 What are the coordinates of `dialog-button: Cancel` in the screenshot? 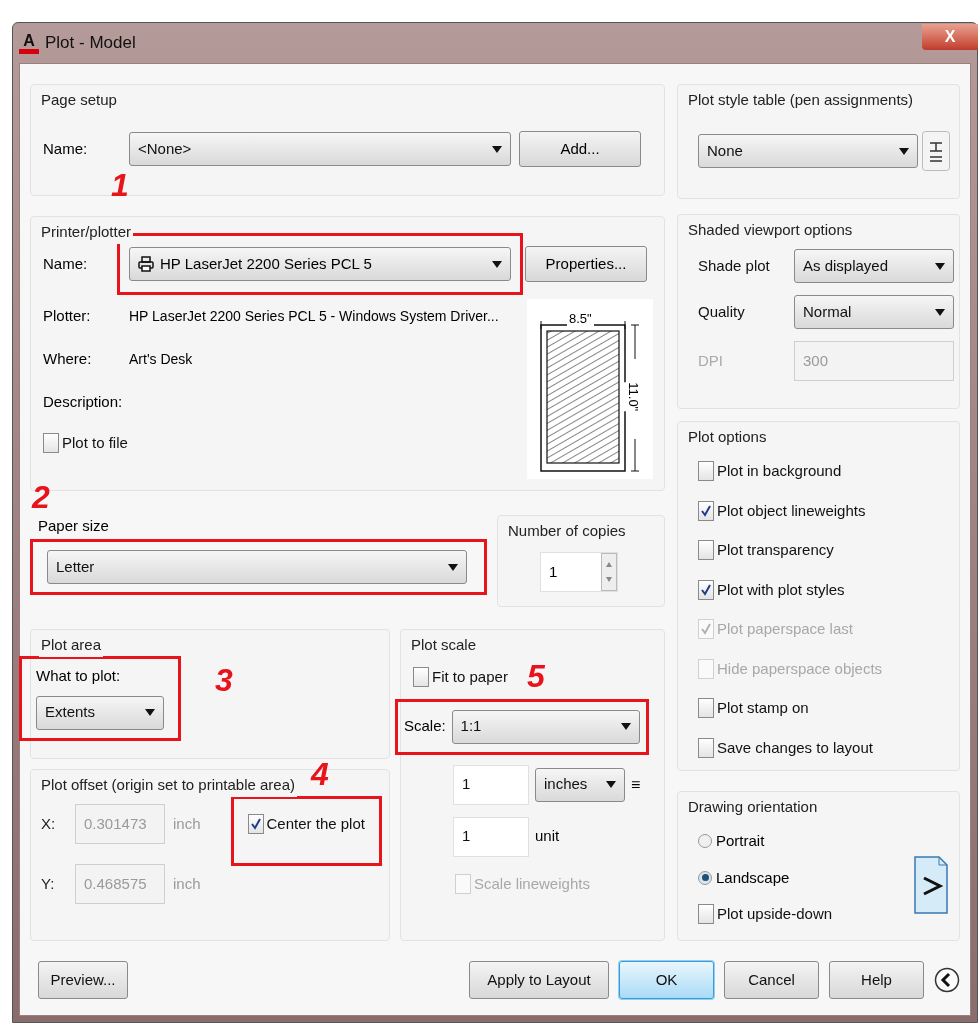 It's located at (771, 980).